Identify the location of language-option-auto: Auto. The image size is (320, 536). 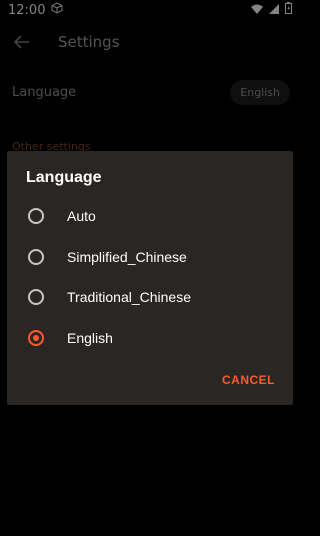
(150, 216).